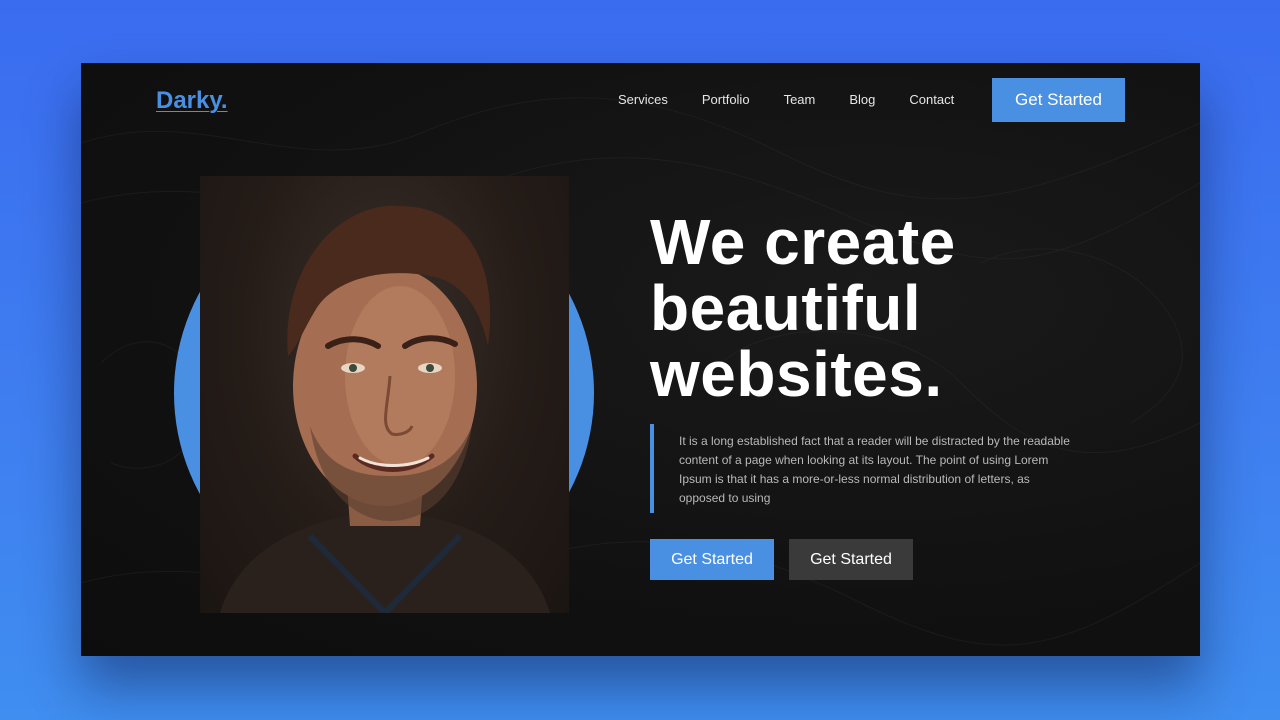 The image size is (1280, 720). What do you see at coordinates (851, 559) in the screenshot?
I see `secondary-get-started-button: Get Started` at bounding box center [851, 559].